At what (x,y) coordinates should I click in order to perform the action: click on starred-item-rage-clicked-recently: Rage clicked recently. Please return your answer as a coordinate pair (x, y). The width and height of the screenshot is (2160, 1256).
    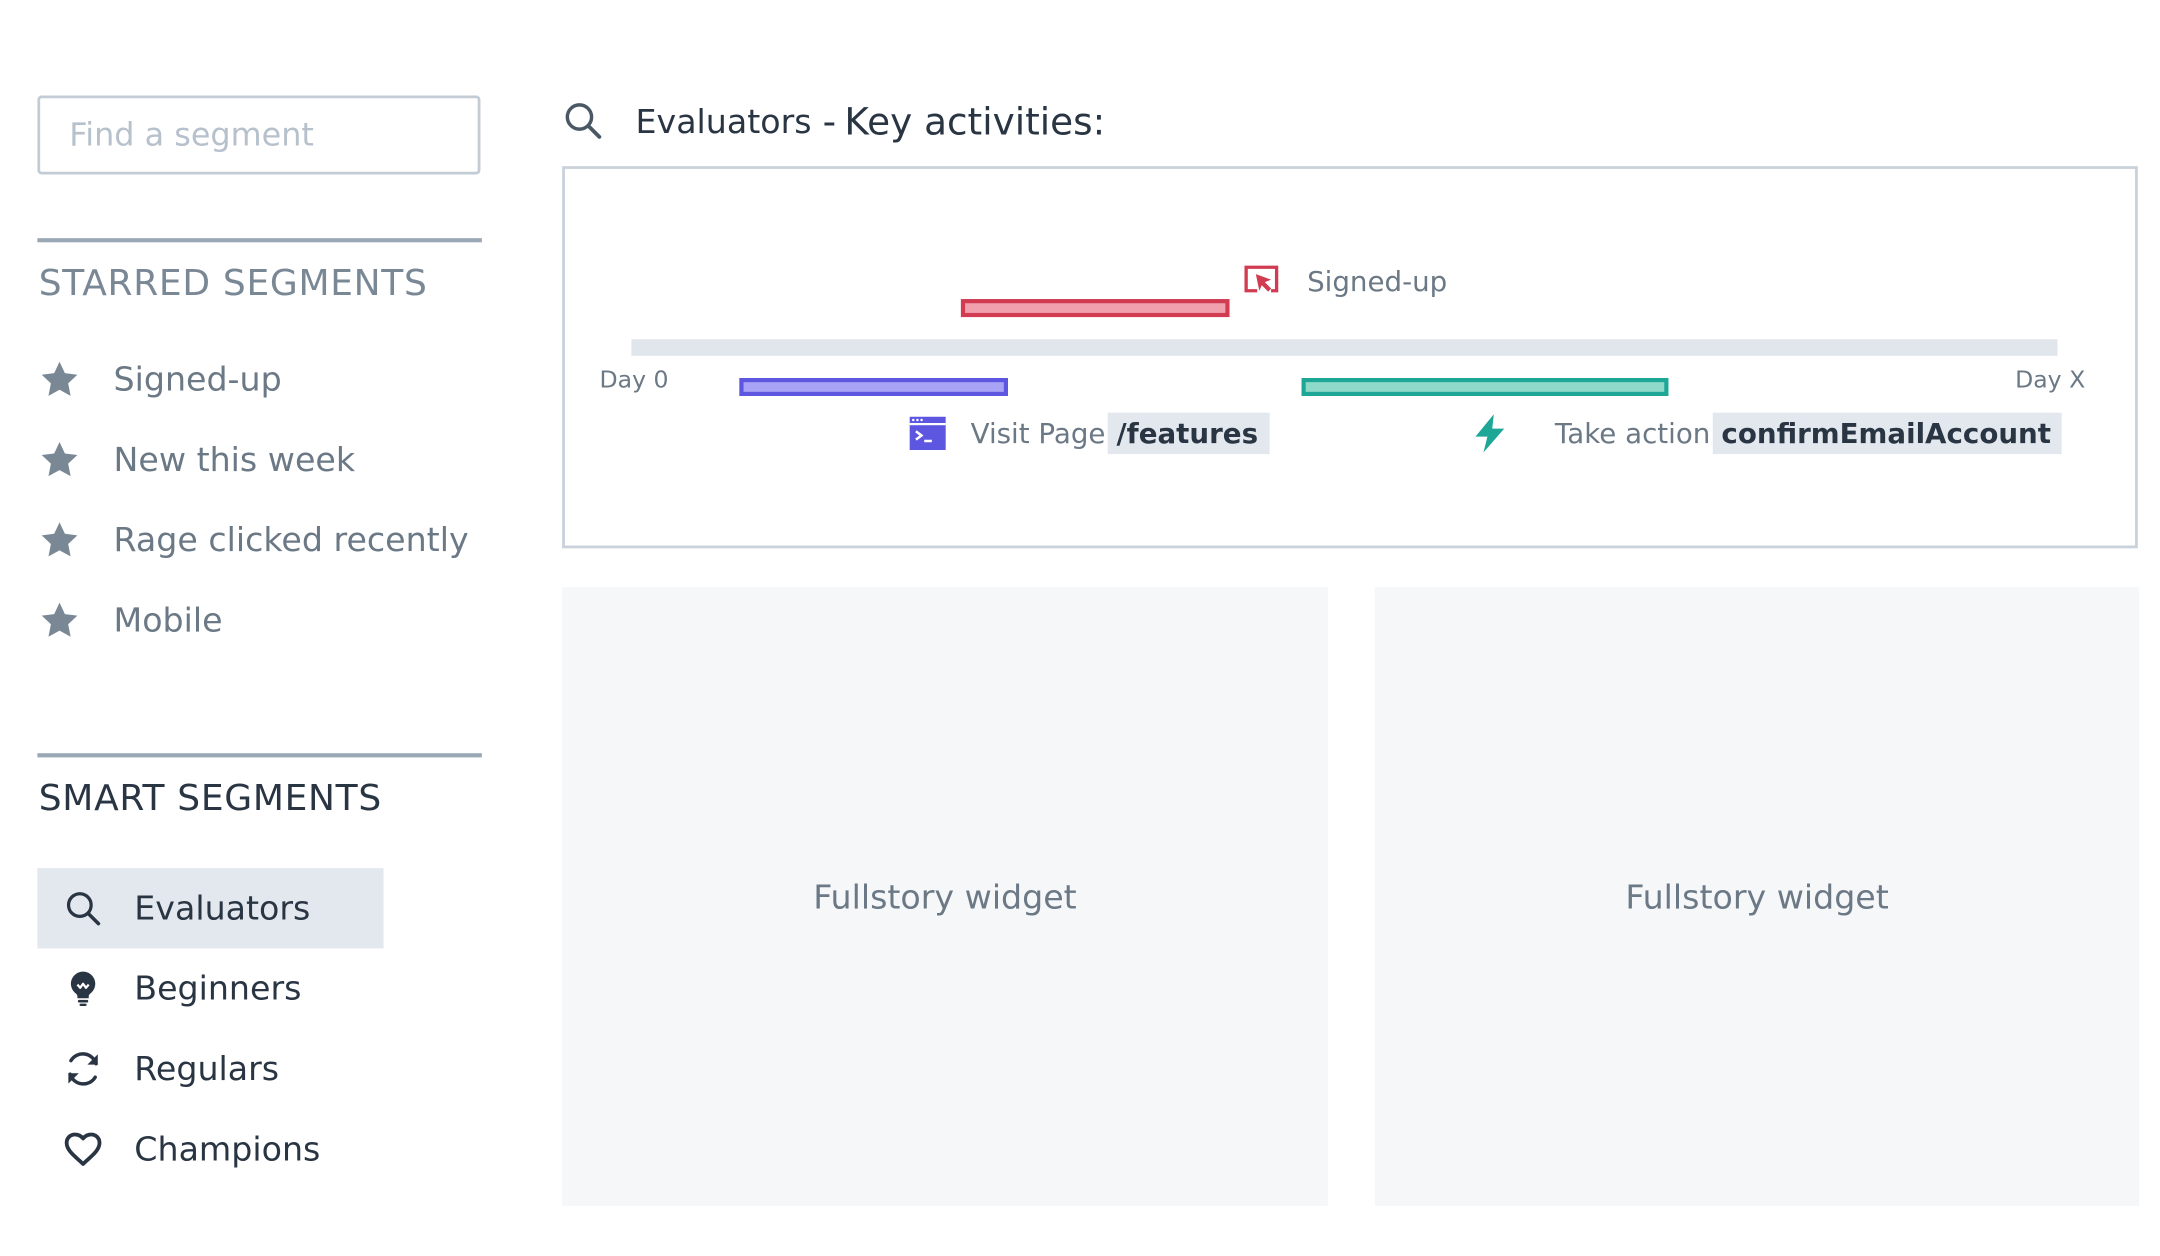
    Looking at the image, I should click on (254, 540).